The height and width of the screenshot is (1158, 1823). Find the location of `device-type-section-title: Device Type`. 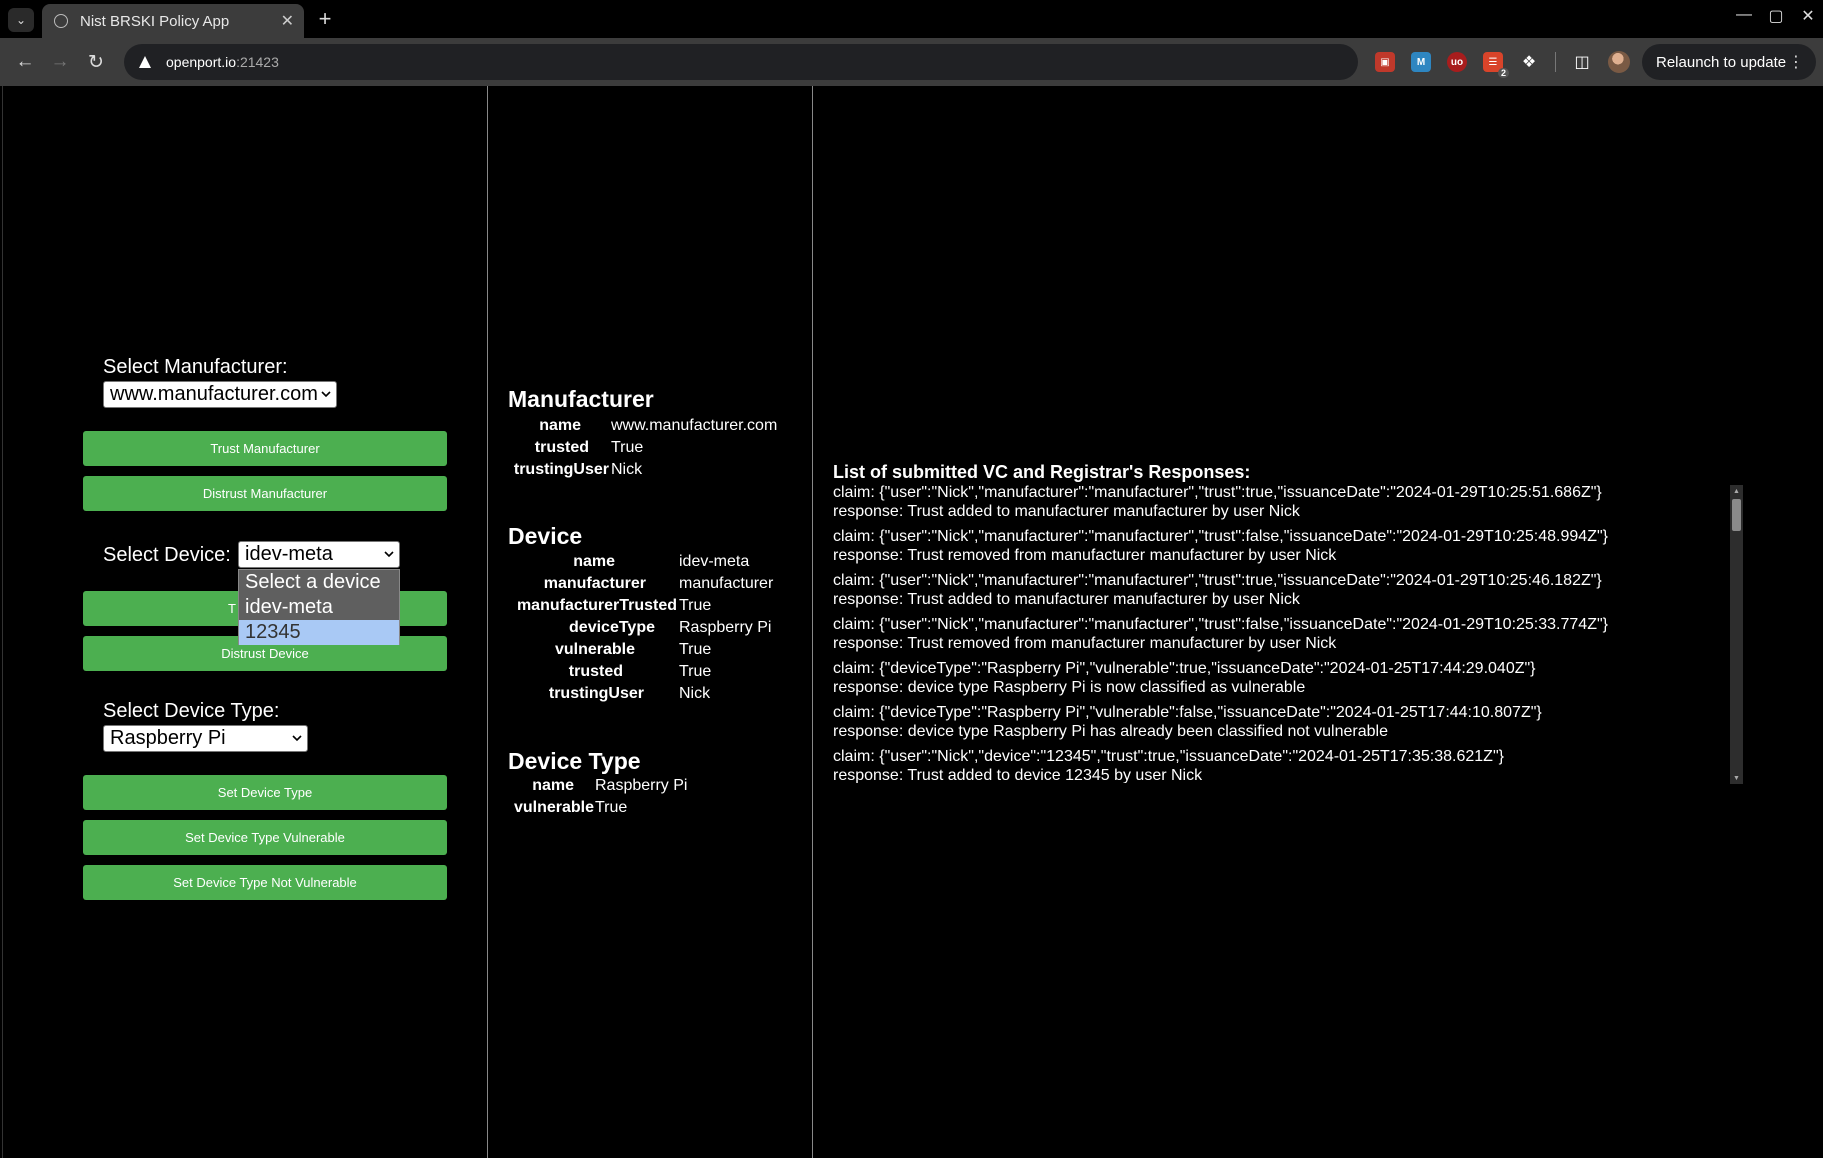

device-type-section-title: Device Type is located at coordinates (574, 761).